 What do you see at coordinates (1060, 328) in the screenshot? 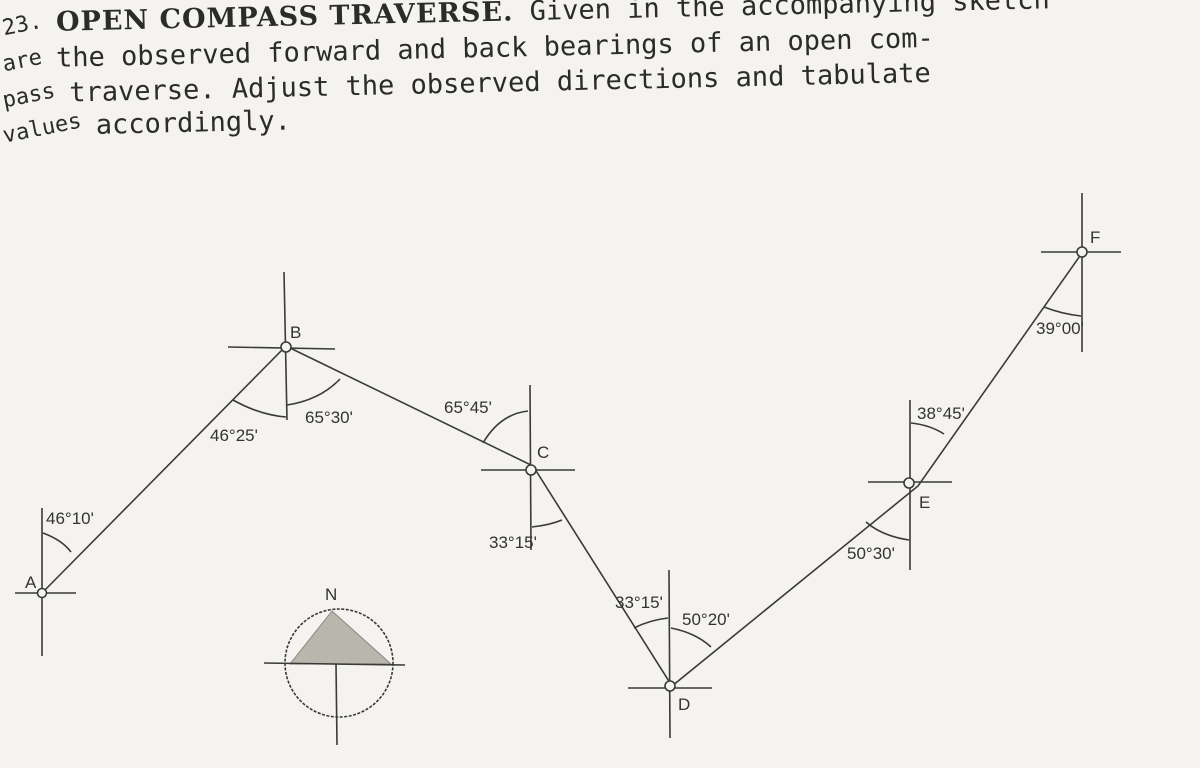
I see `bearing-label-F-E: 39°00'` at bounding box center [1060, 328].